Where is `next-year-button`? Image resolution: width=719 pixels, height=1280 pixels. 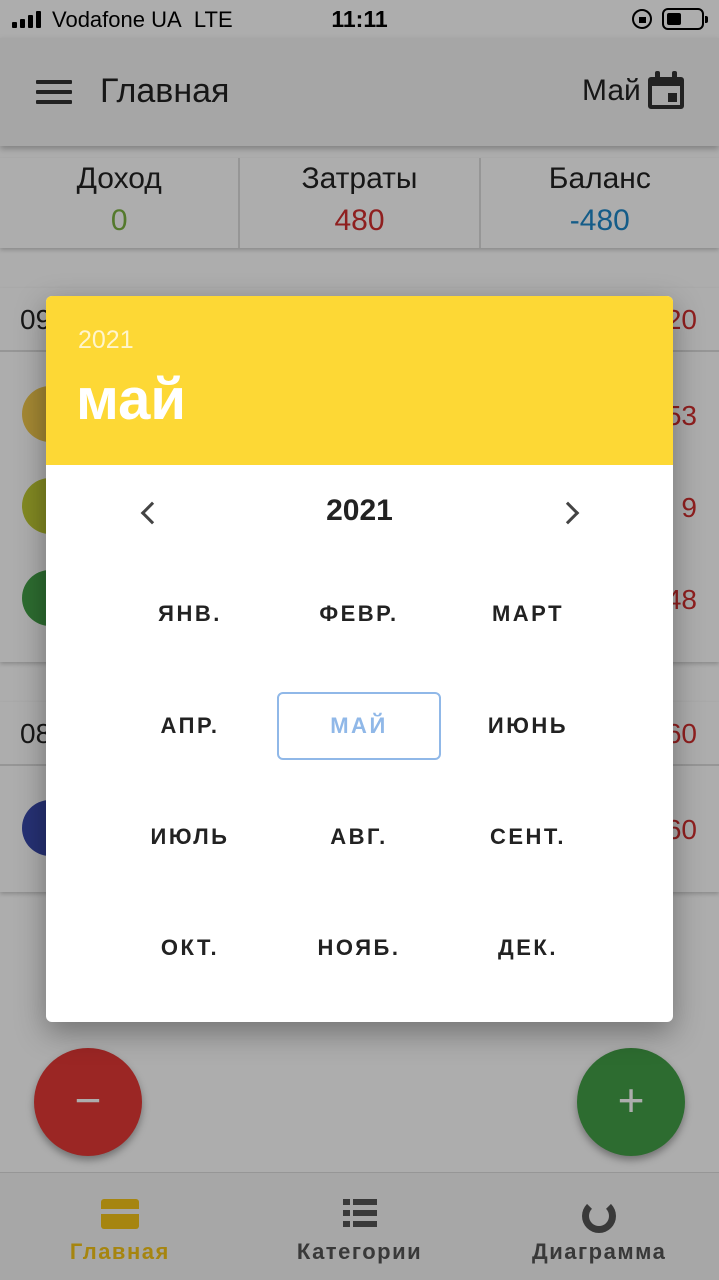
next-year-button is located at coordinates (572, 514).